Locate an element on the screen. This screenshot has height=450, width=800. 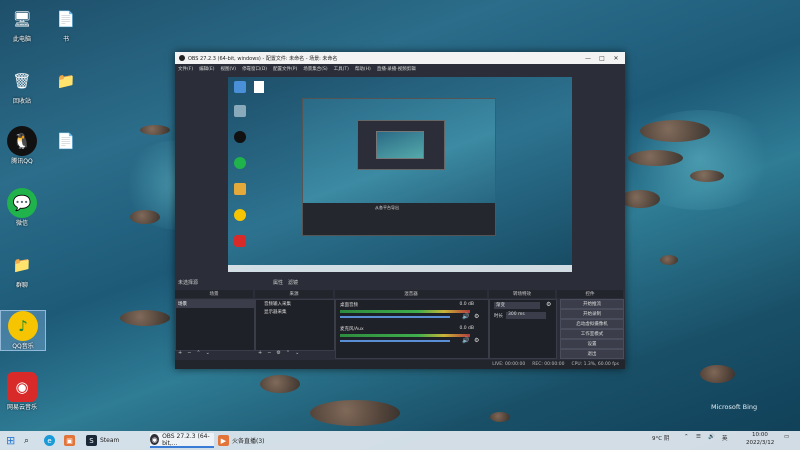
menu-file: 文件(F) is located at coordinates (185, 69).